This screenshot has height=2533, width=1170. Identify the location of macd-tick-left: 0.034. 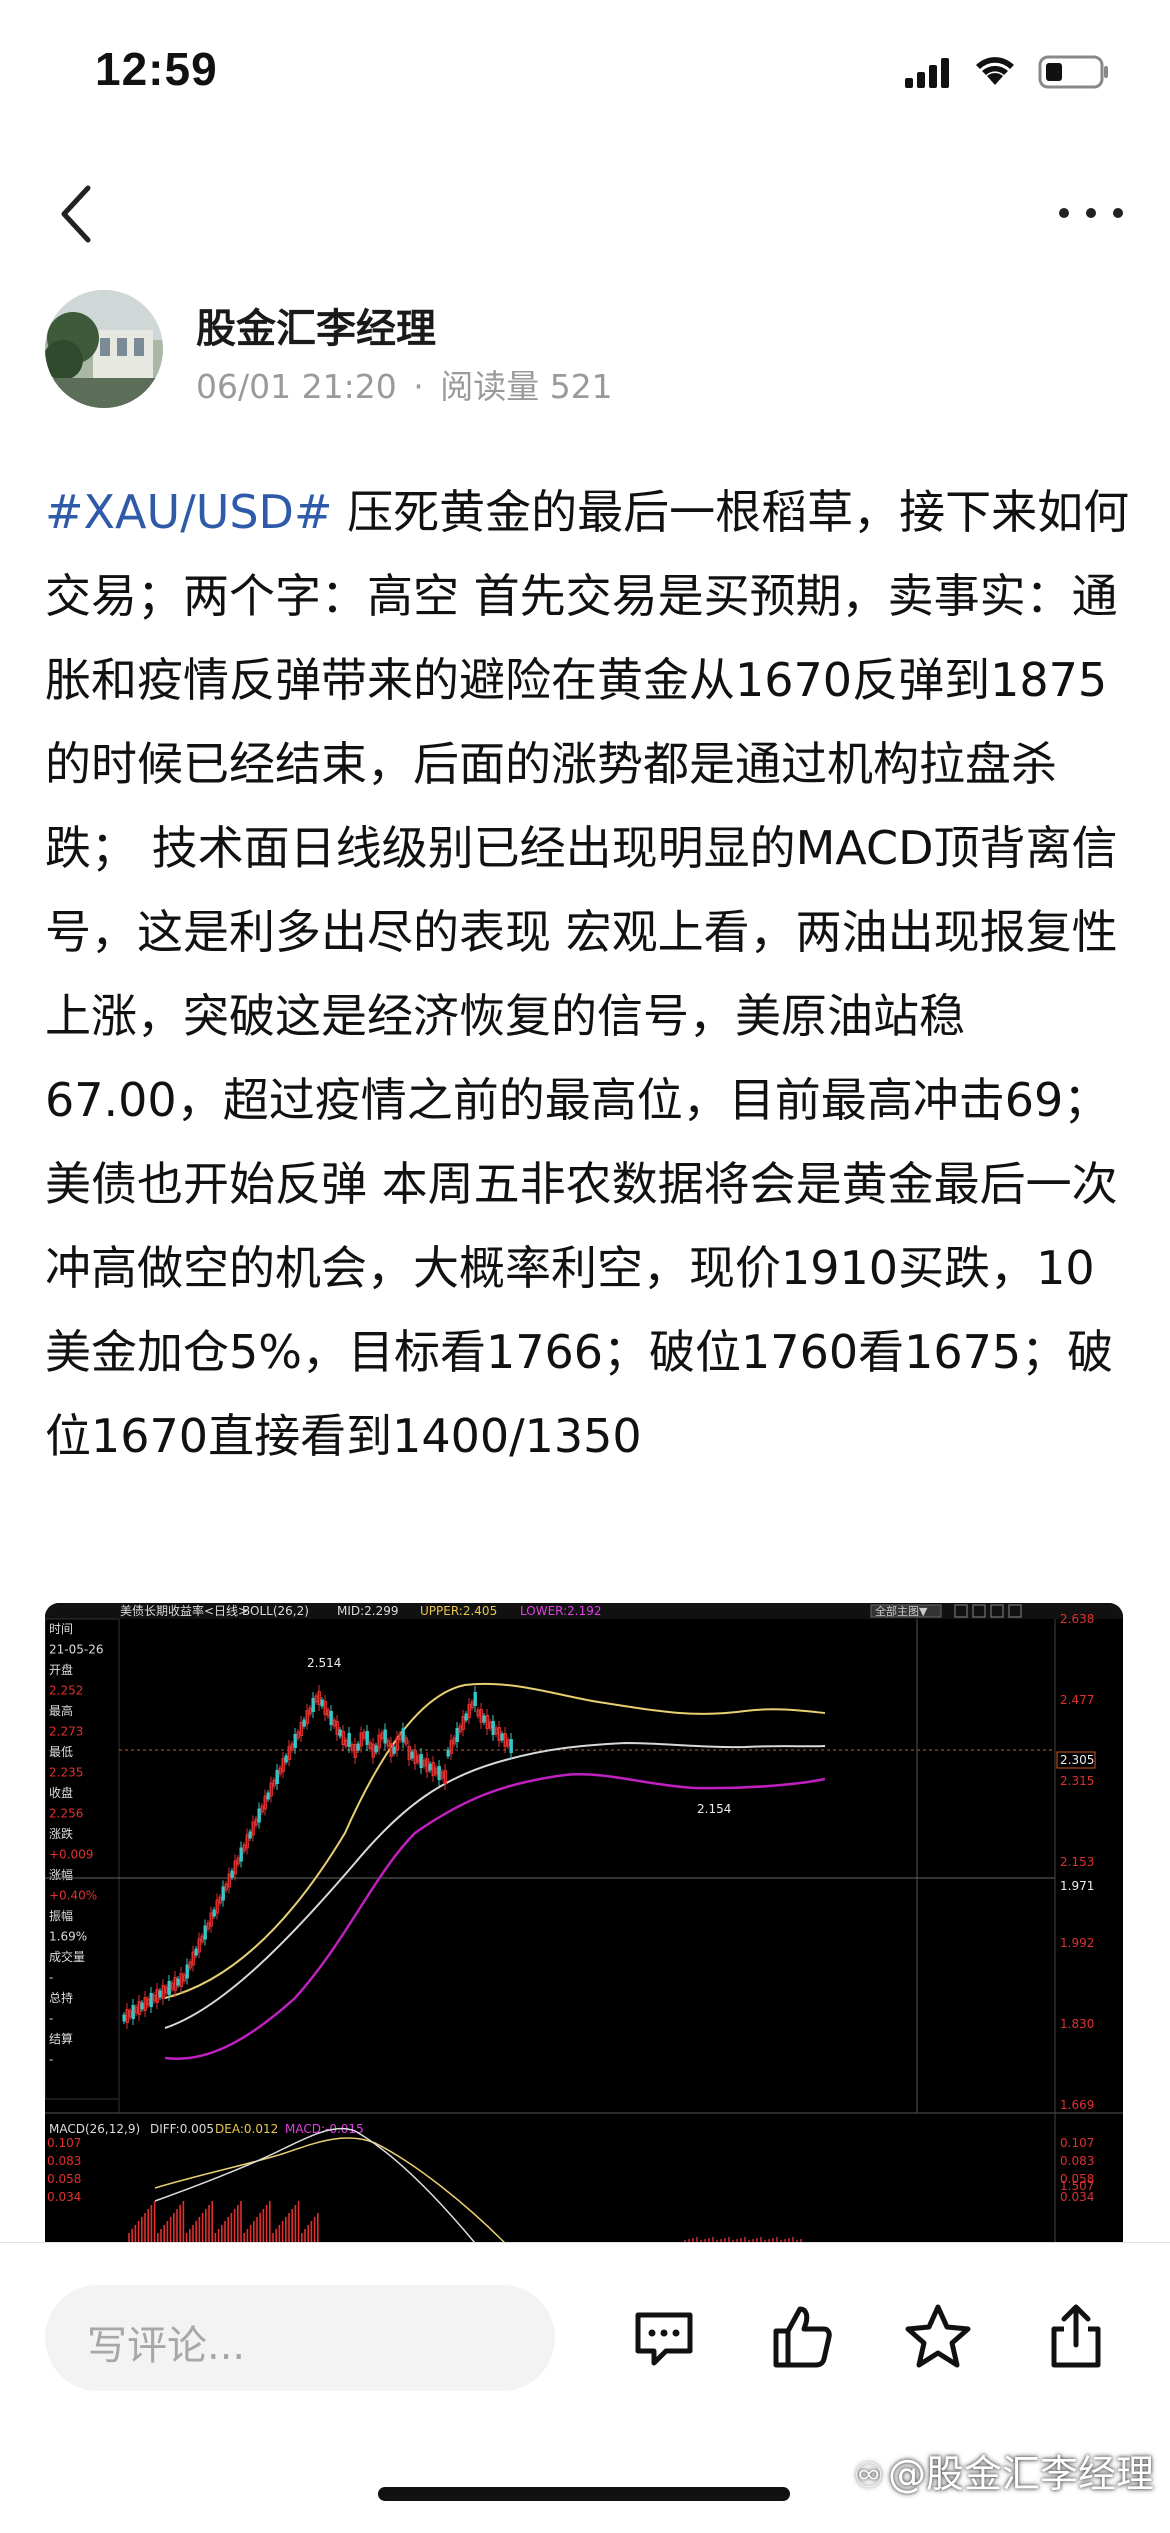
(64, 2197).